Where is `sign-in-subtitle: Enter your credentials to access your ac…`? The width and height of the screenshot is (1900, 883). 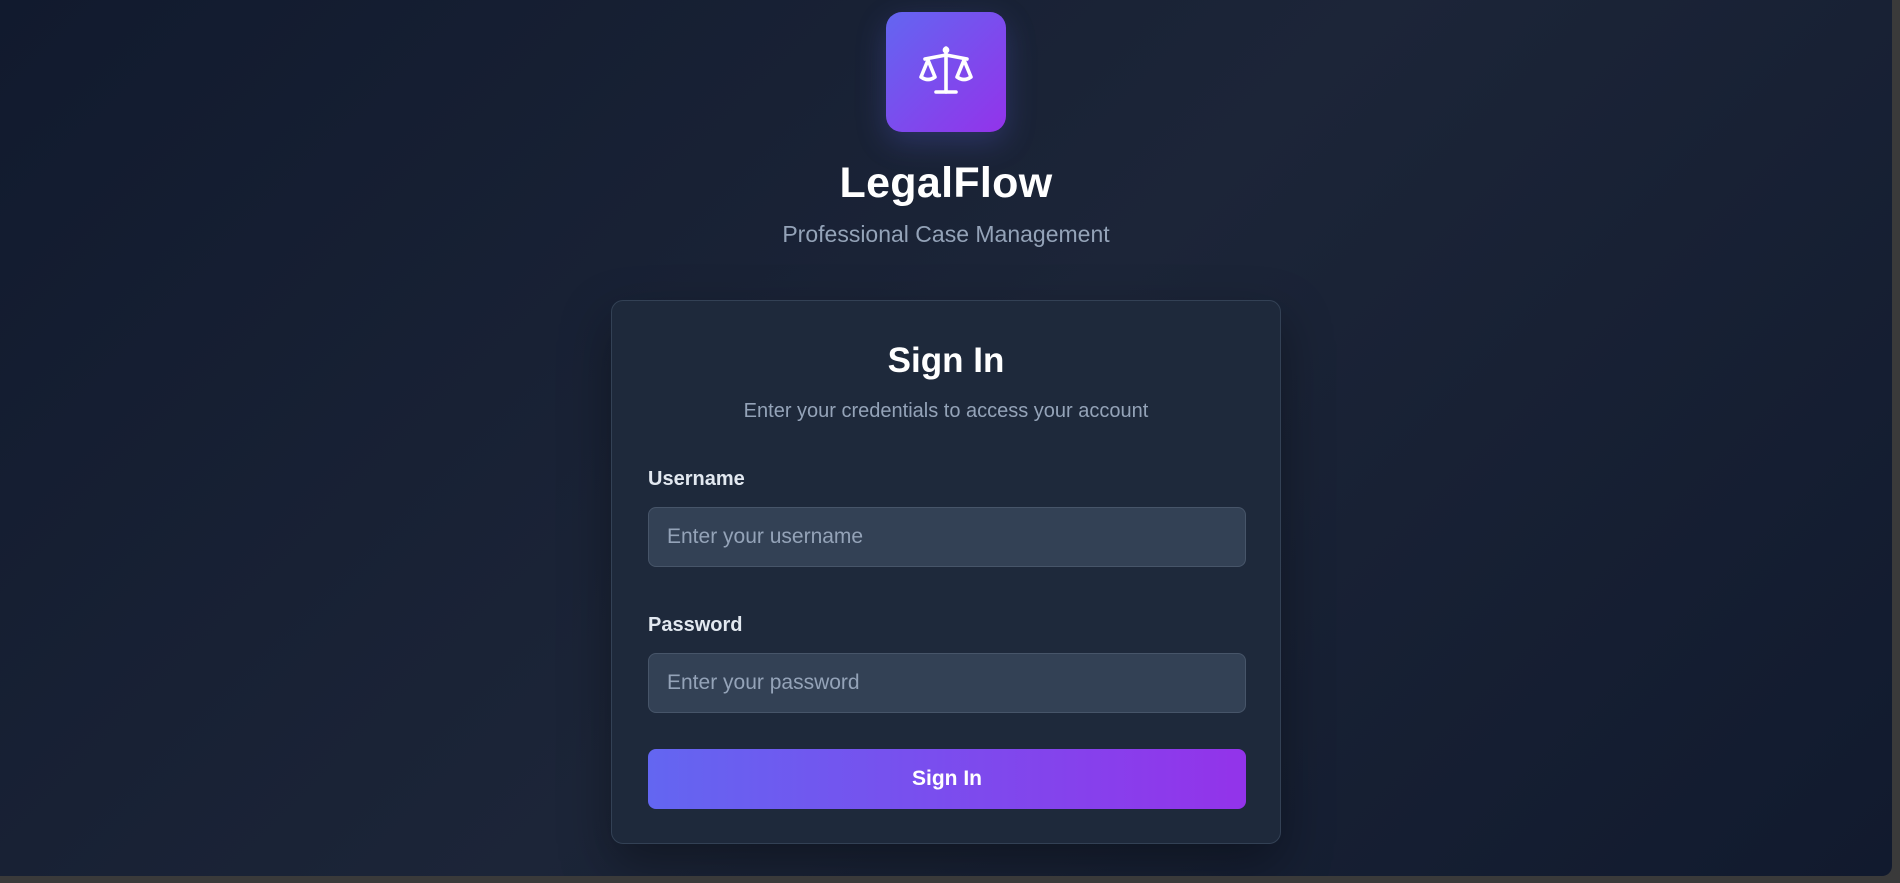
sign-in-subtitle: Enter your credentials to access your ac… is located at coordinates (946, 411).